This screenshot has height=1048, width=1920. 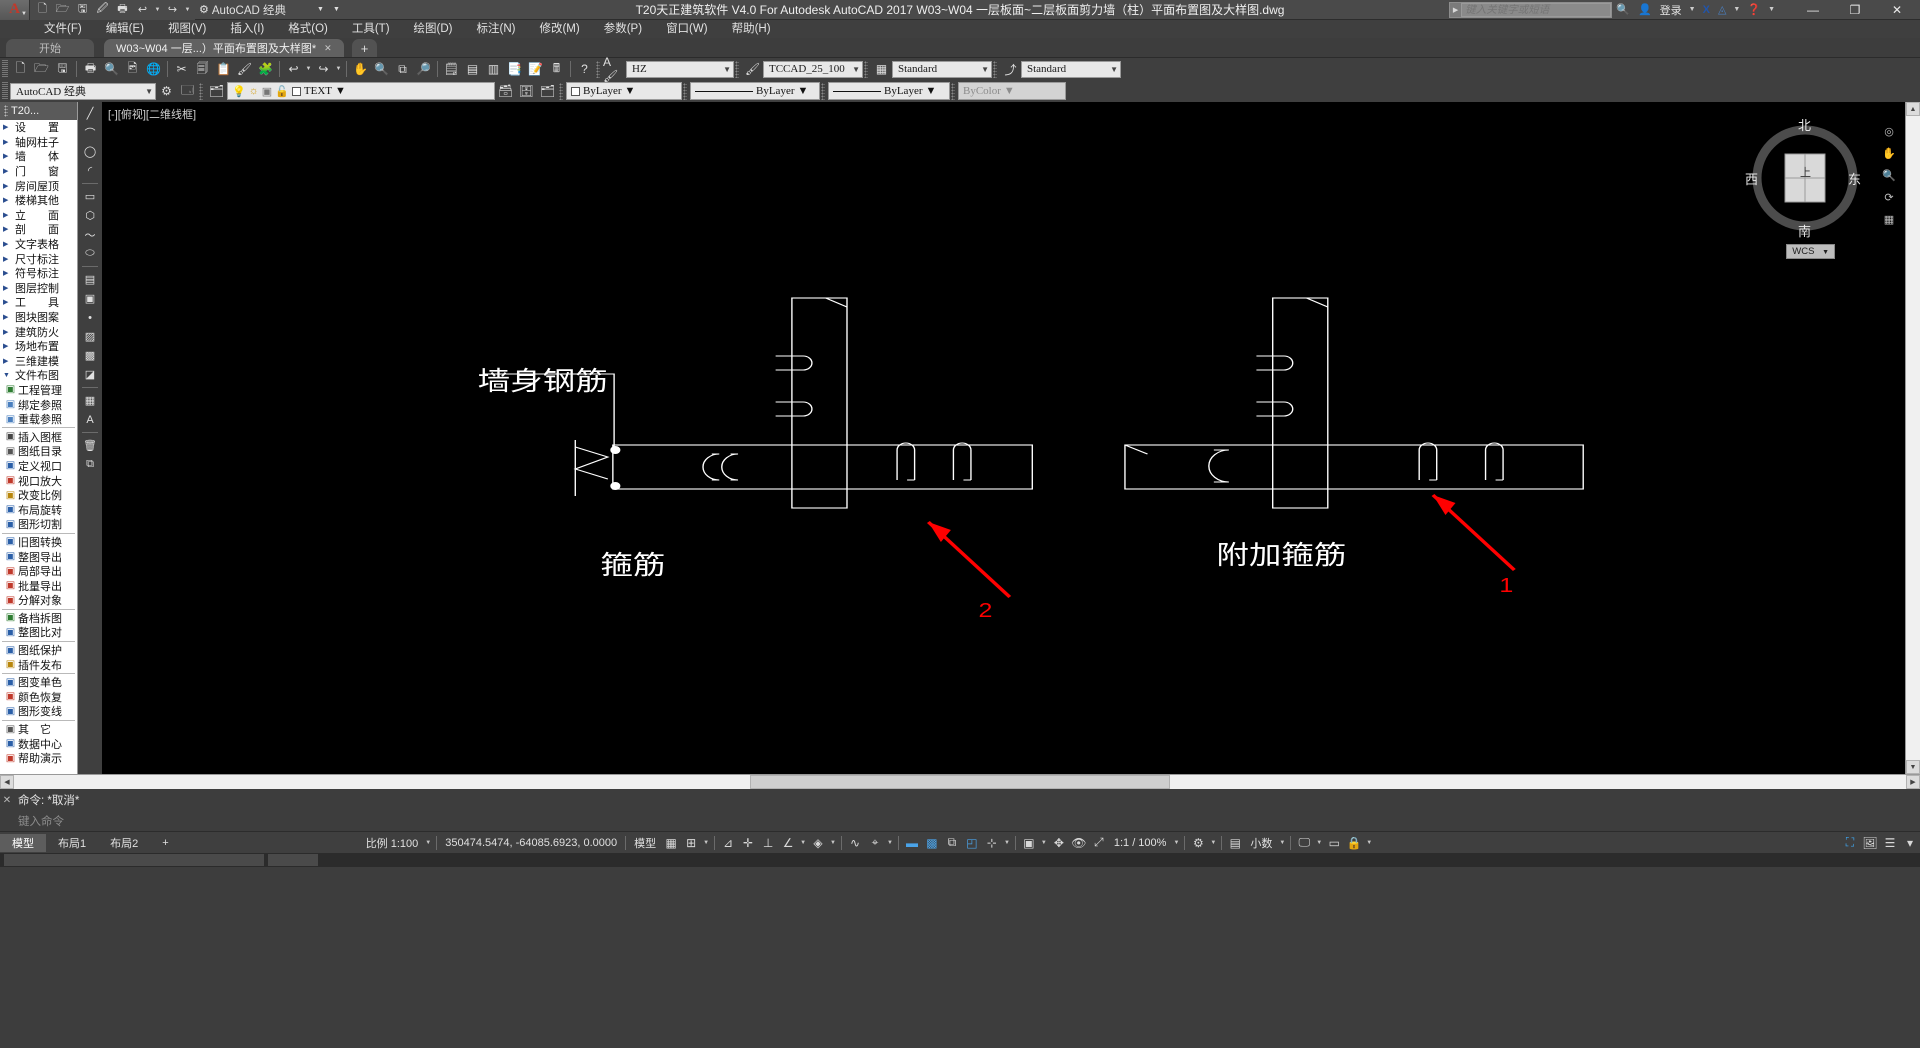 I want to click on menu-item-tools: 工具(T), so click(x=371, y=29).